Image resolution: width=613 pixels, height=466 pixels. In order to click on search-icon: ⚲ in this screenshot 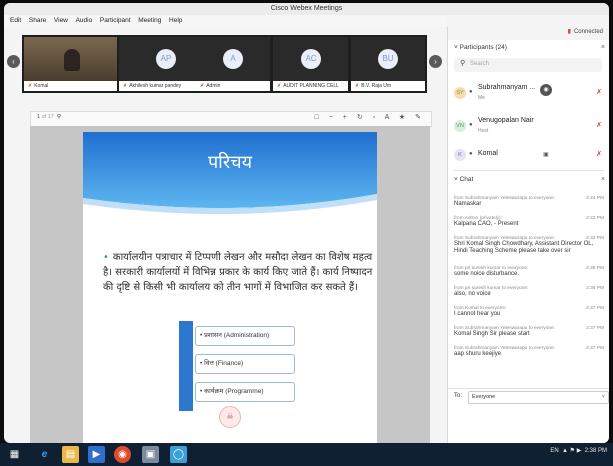, I will do `click(463, 63)`.